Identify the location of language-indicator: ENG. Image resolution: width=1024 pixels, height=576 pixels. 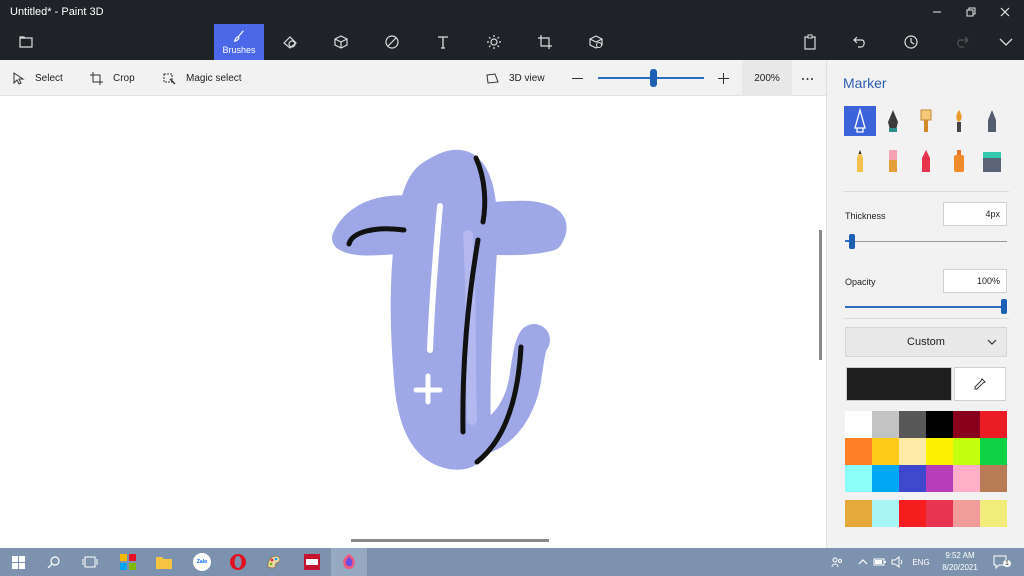
(921, 562).